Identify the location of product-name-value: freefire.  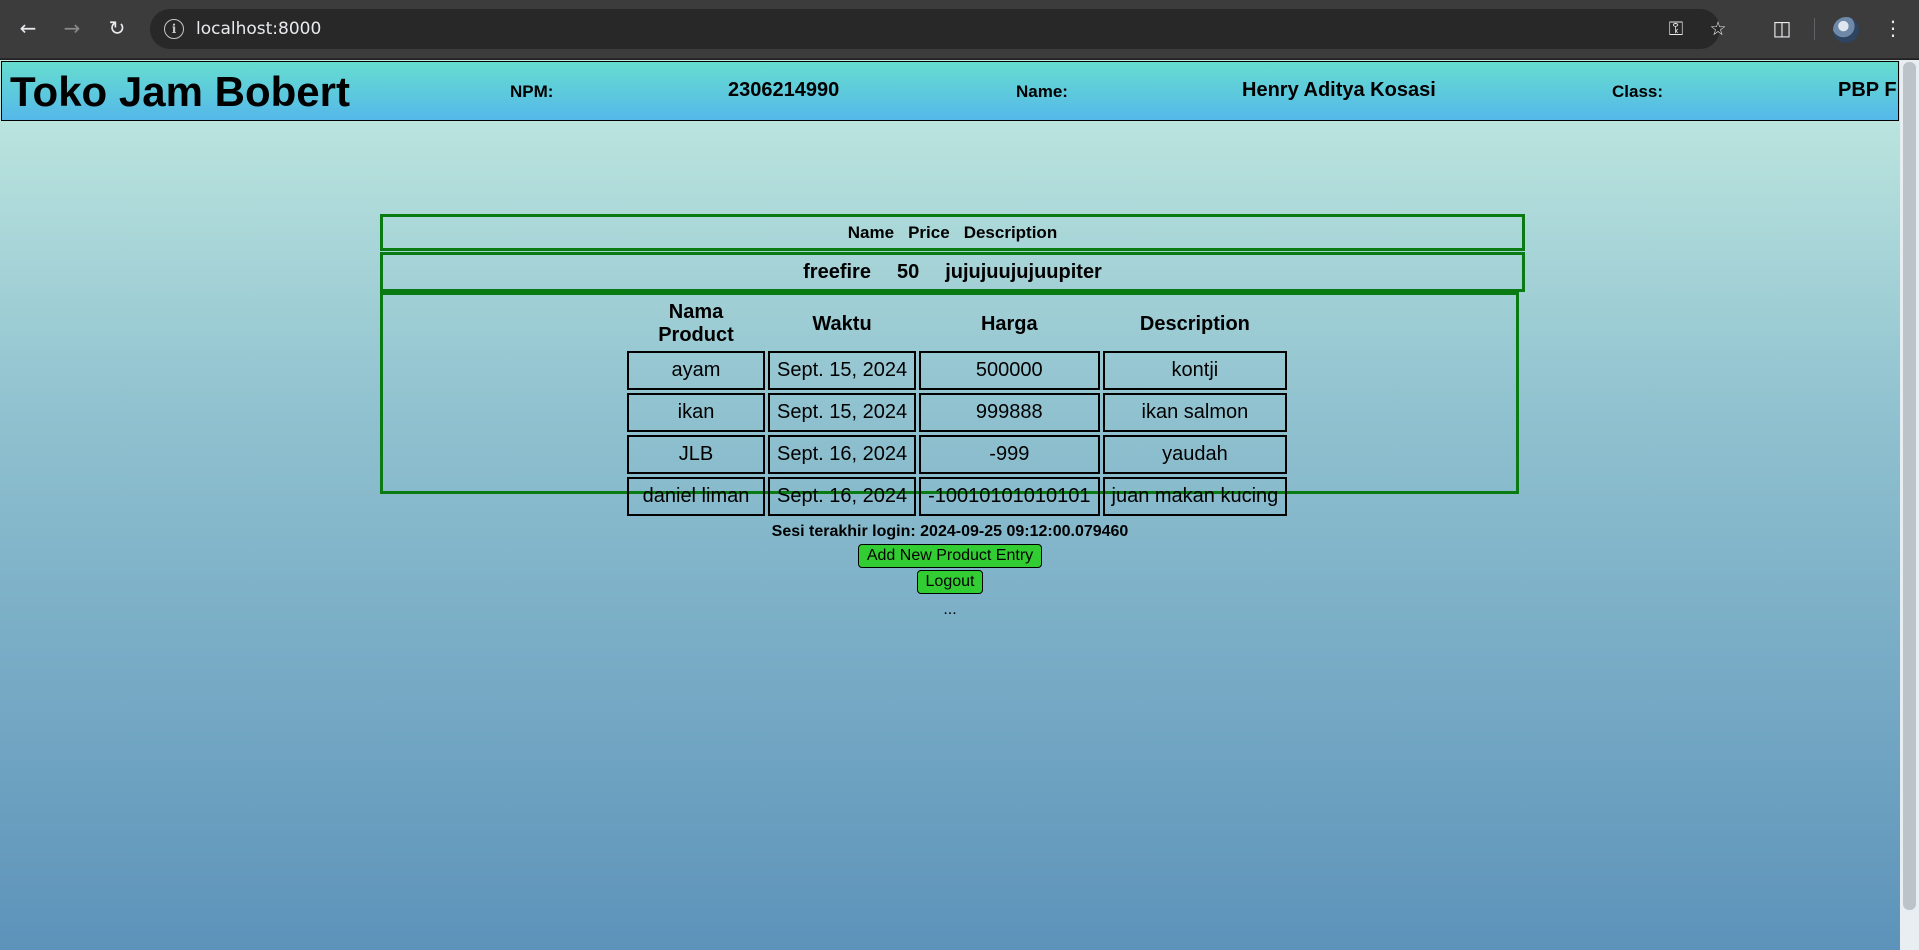
(837, 271).